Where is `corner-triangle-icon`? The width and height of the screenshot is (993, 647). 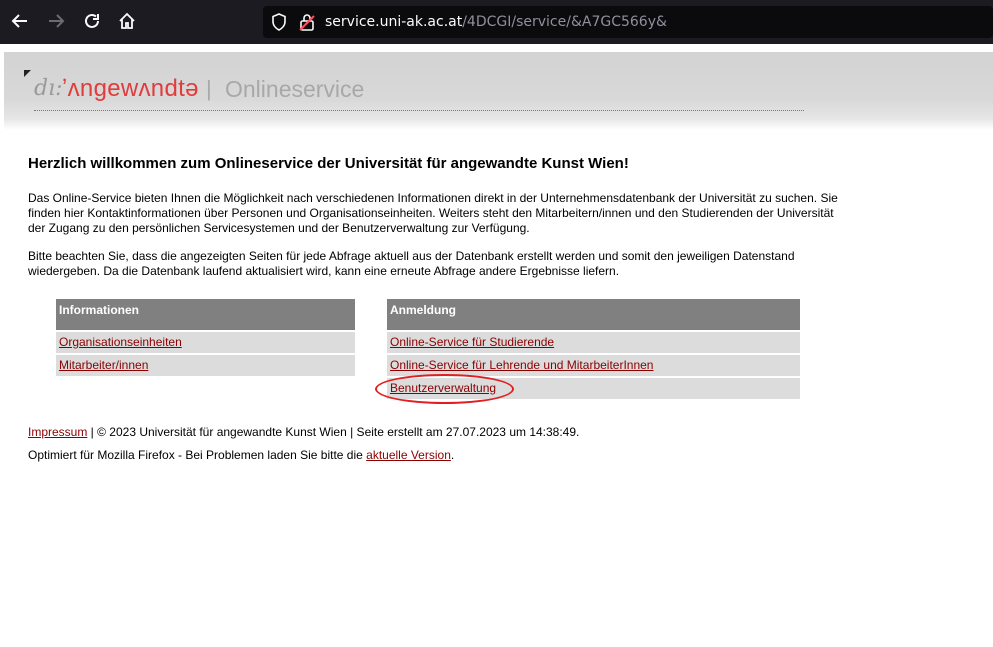
corner-triangle-icon is located at coordinates (27, 73).